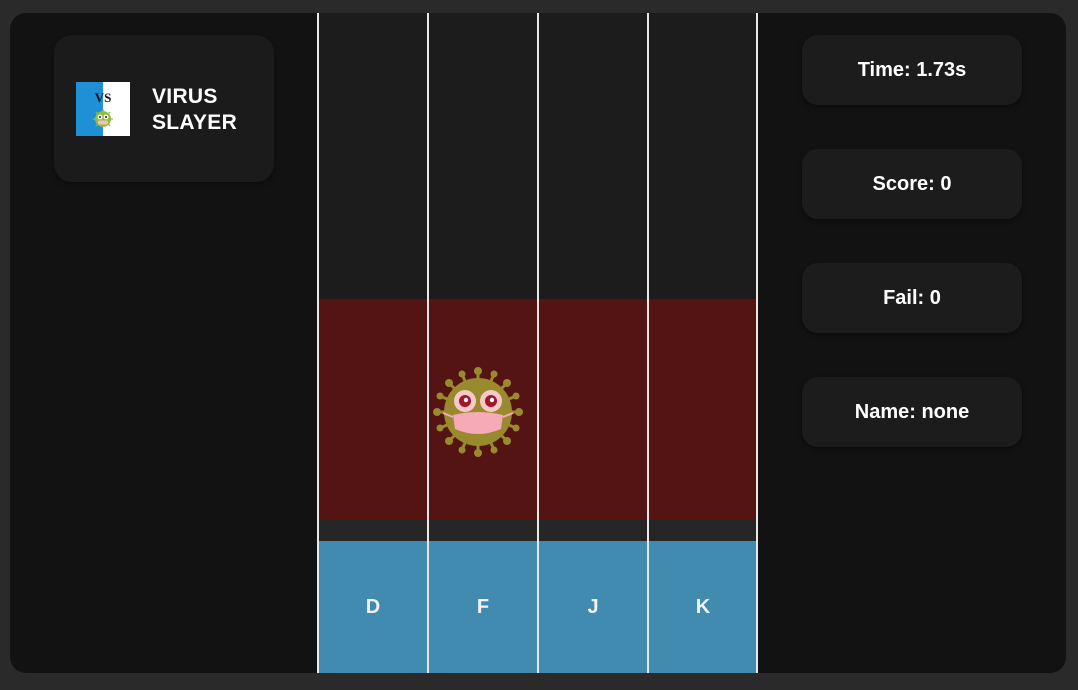 Image resolution: width=1078 pixels, height=690 pixels. What do you see at coordinates (373, 607) in the screenshot?
I see `key-d: D` at bounding box center [373, 607].